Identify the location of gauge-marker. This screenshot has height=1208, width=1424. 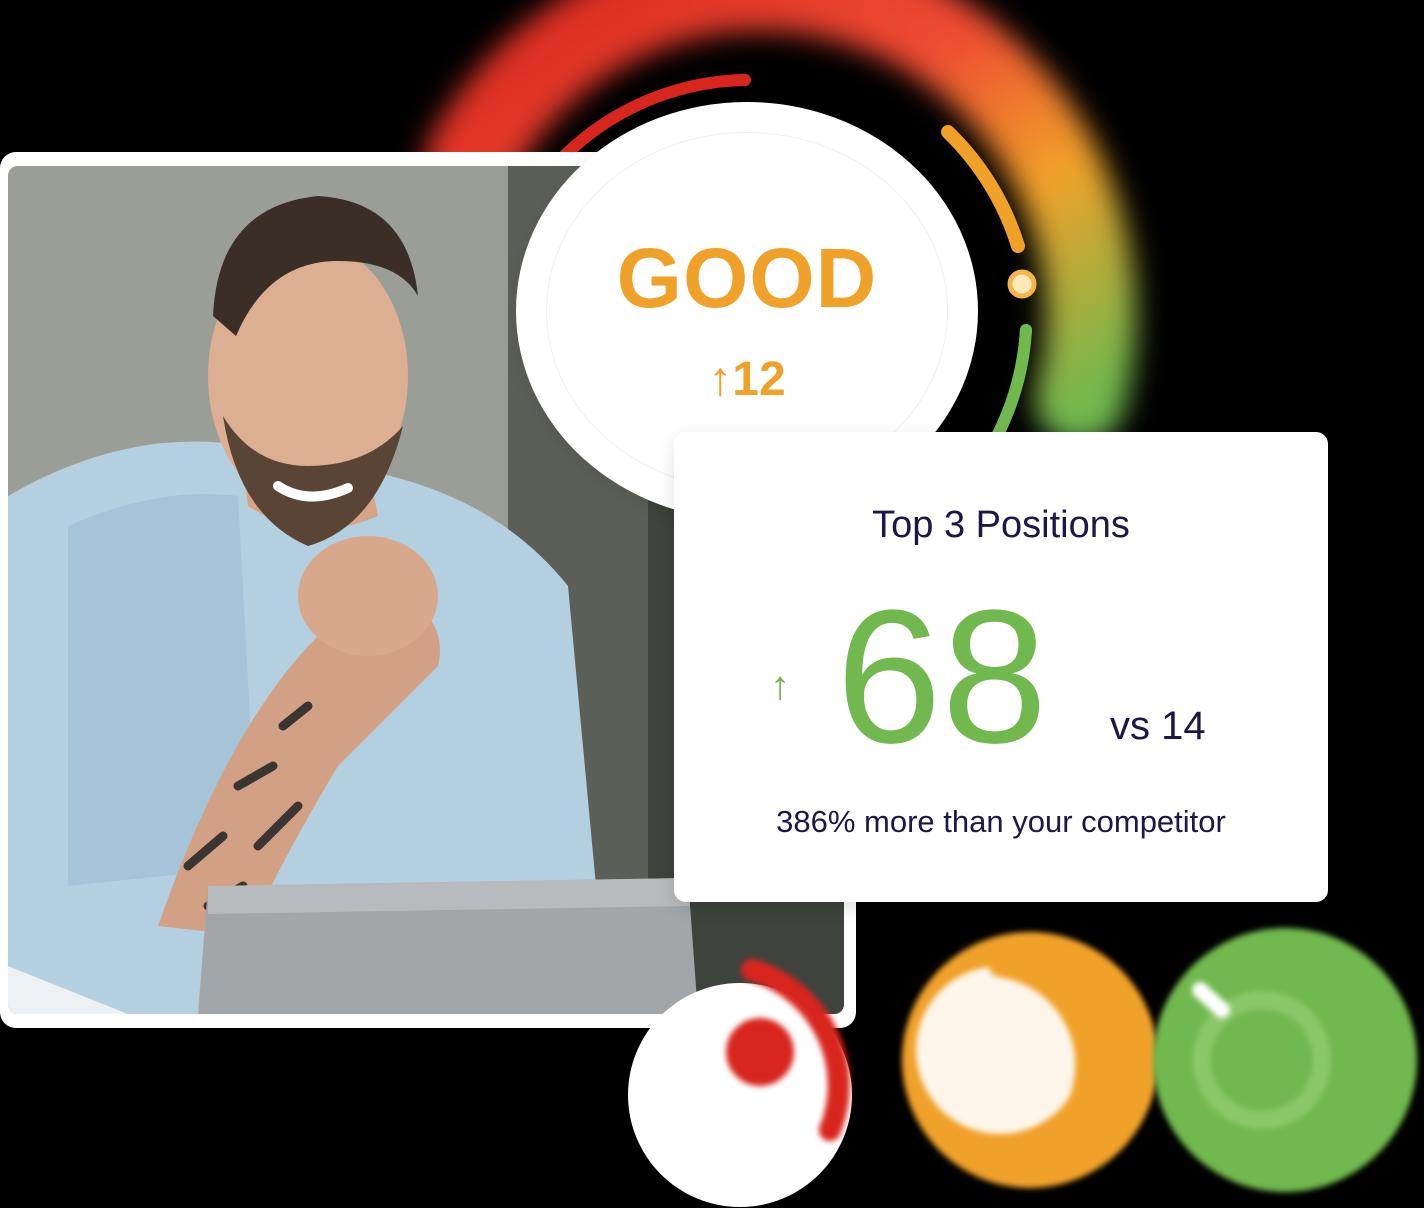
(1022, 284).